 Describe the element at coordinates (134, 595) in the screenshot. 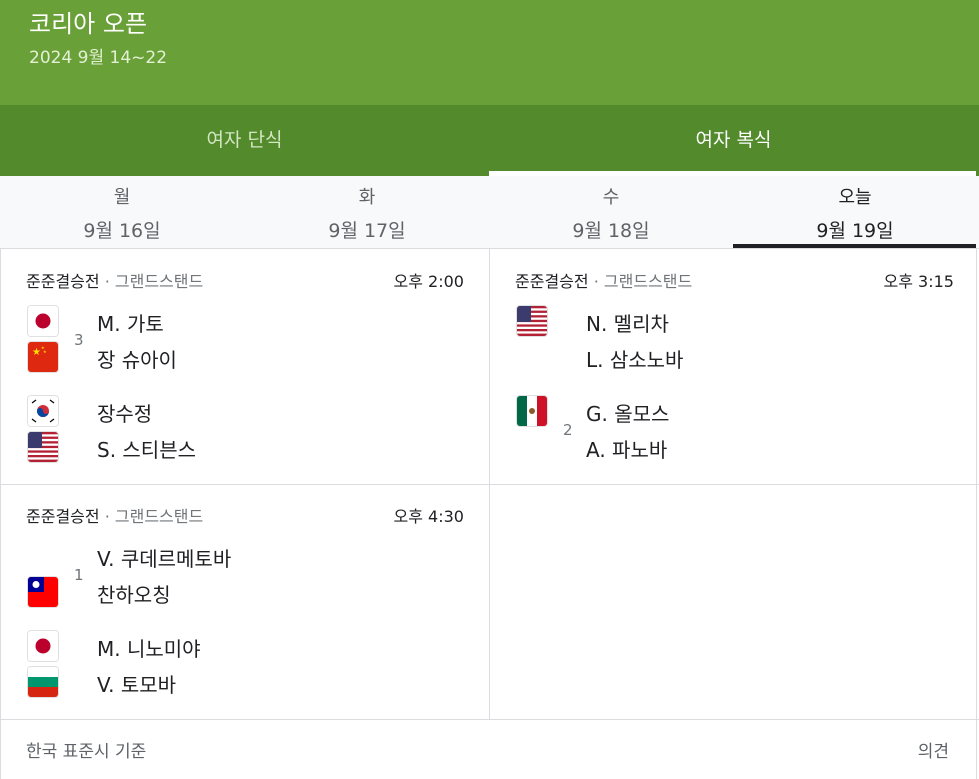

I see `player-name: 찬하오칭` at that location.